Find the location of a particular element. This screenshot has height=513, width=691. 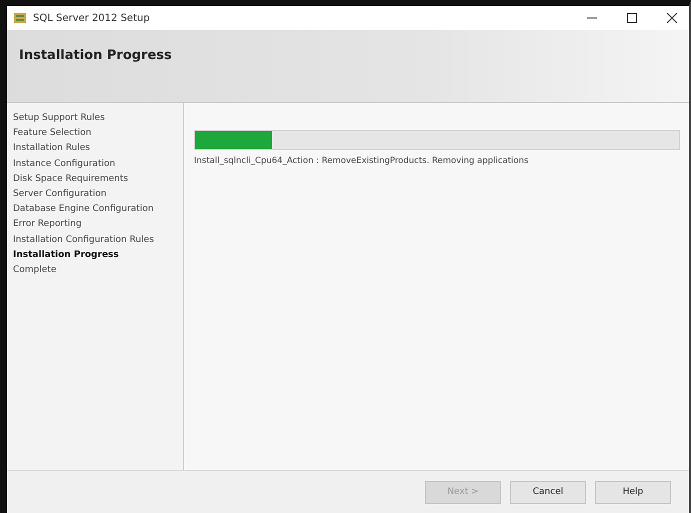

step-item: Server Configuration is located at coordinates (60, 193).